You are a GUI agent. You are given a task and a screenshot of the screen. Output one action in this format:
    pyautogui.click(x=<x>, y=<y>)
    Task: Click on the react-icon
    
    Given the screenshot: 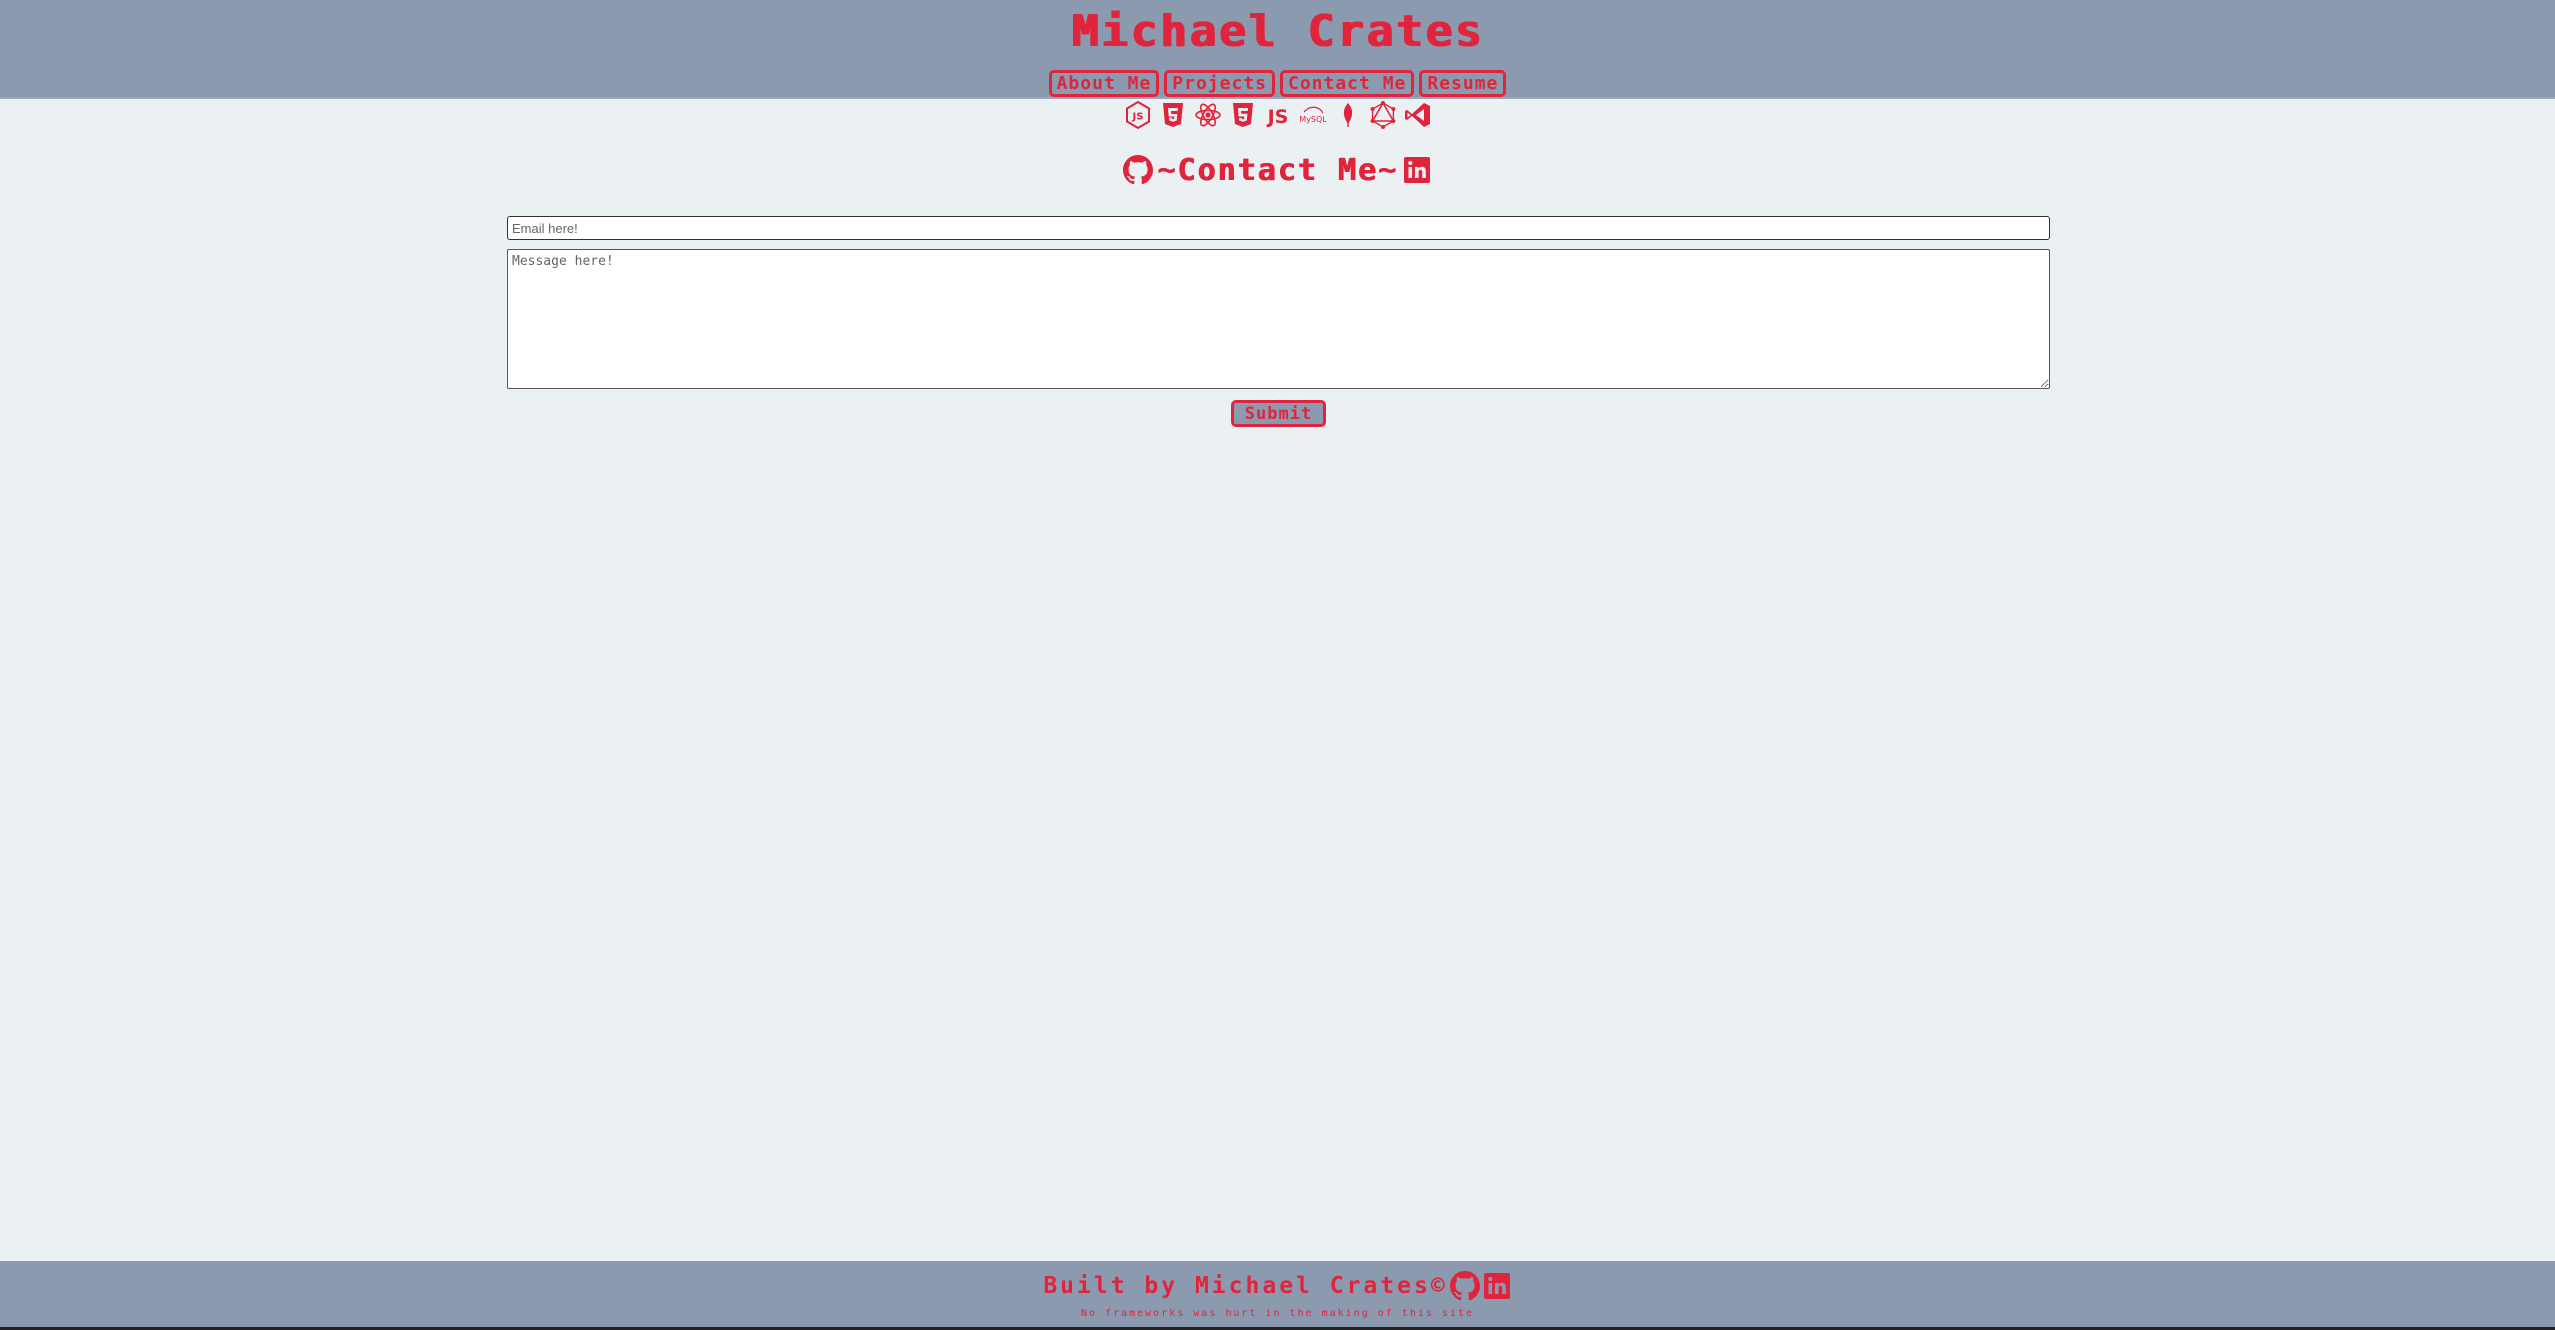 What is the action you would take?
    pyautogui.click(x=1208, y=115)
    